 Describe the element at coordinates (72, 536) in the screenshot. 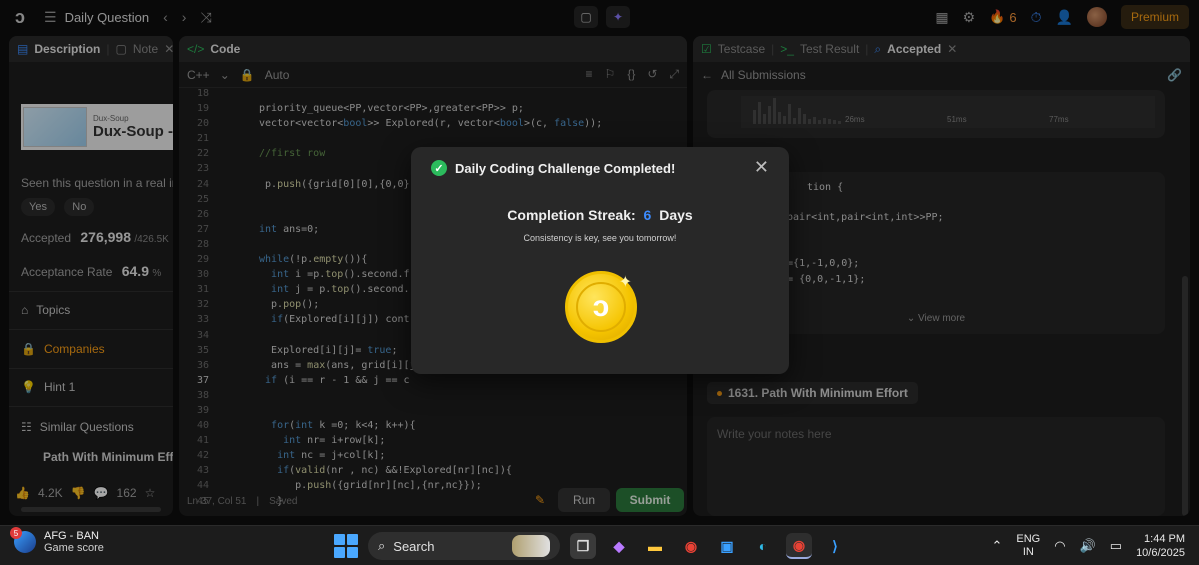

I see `widget-line-1: AFG - BAN` at that location.